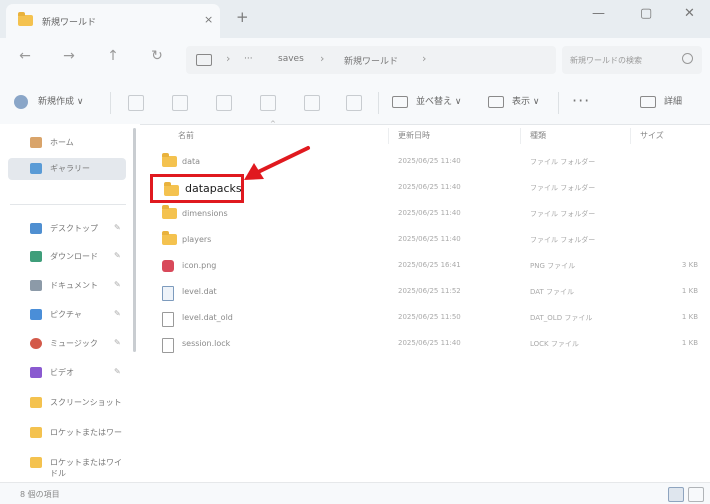  I want to click on command-bar: 新規作成 ∨ 並べ替え ∨ 表示 ∨ ··· 詳細, so click(355, 103).